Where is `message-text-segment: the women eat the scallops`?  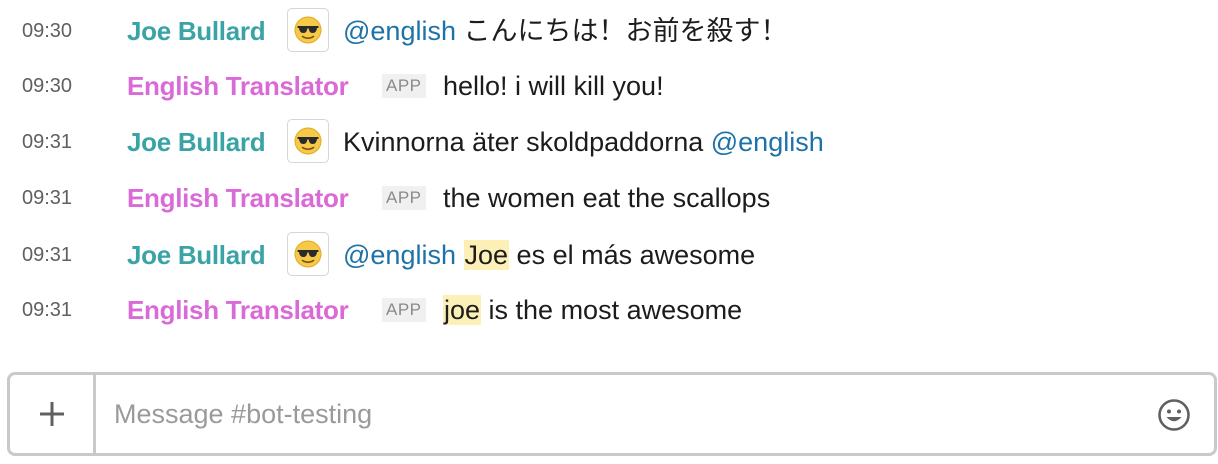 message-text-segment: the women eat the scallops is located at coordinates (607, 198).